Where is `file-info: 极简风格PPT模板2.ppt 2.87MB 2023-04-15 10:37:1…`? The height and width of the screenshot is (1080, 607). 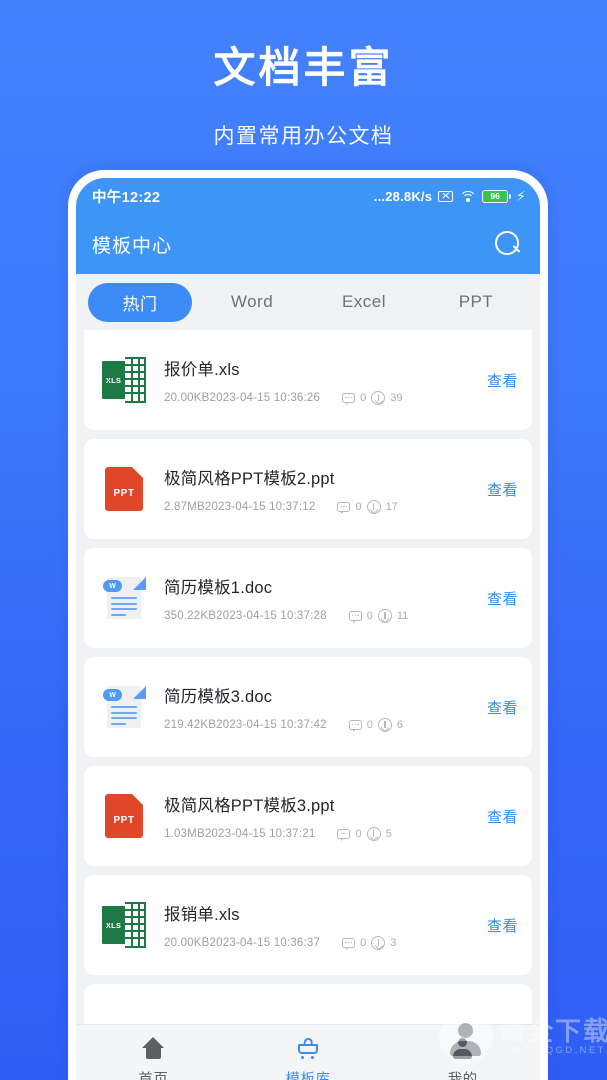
file-info: 极简风格PPT模板2.ppt 2.87MB 2023-04-15 10:37:1… is located at coordinates (317, 489).